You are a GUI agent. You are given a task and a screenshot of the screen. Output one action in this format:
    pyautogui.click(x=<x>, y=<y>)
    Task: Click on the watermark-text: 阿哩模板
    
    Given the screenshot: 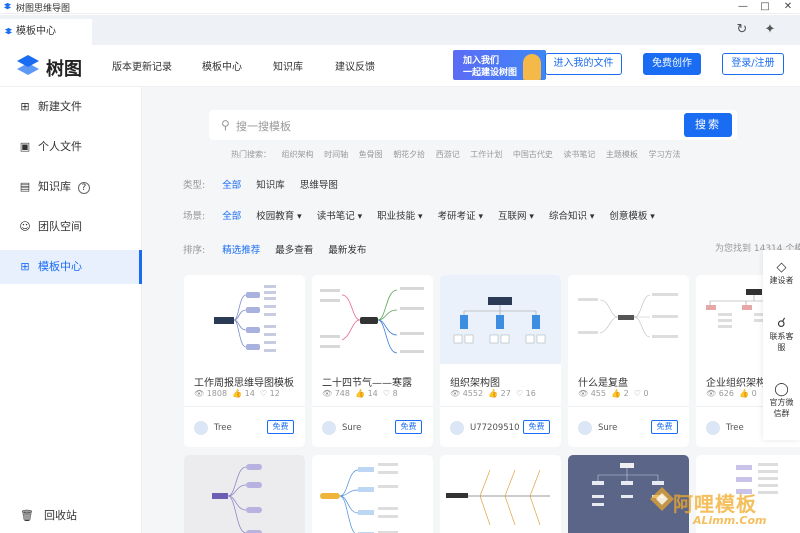 What is the action you would take?
    pyautogui.click(x=715, y=504)
    